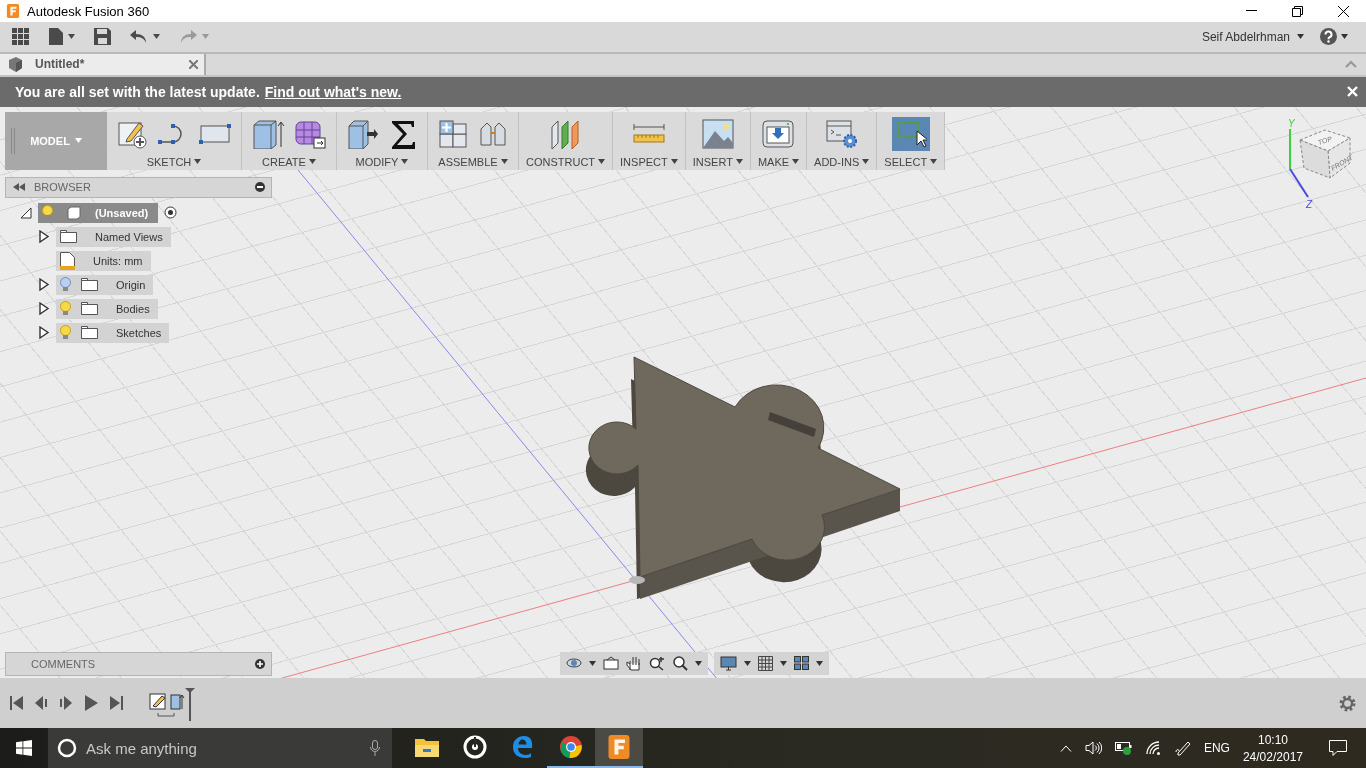 The height and width of the screenshot is (768, 1366). I want to click on toolbar-menu: CONSTRUCT, so click(566, 161).